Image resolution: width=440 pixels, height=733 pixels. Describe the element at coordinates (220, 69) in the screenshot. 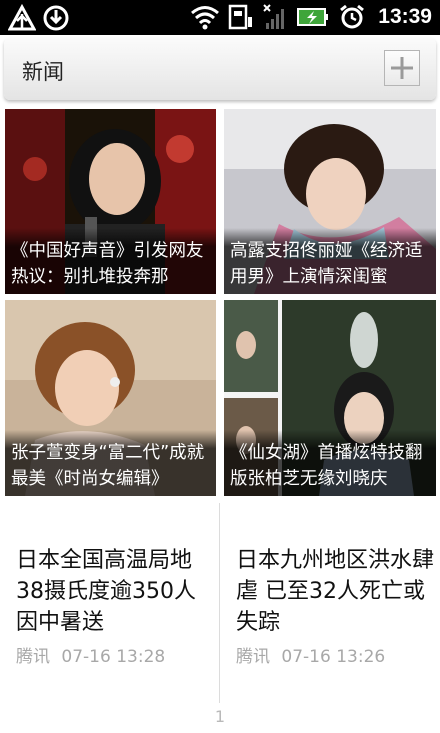

I see `header-bar: 新闻` at that location.